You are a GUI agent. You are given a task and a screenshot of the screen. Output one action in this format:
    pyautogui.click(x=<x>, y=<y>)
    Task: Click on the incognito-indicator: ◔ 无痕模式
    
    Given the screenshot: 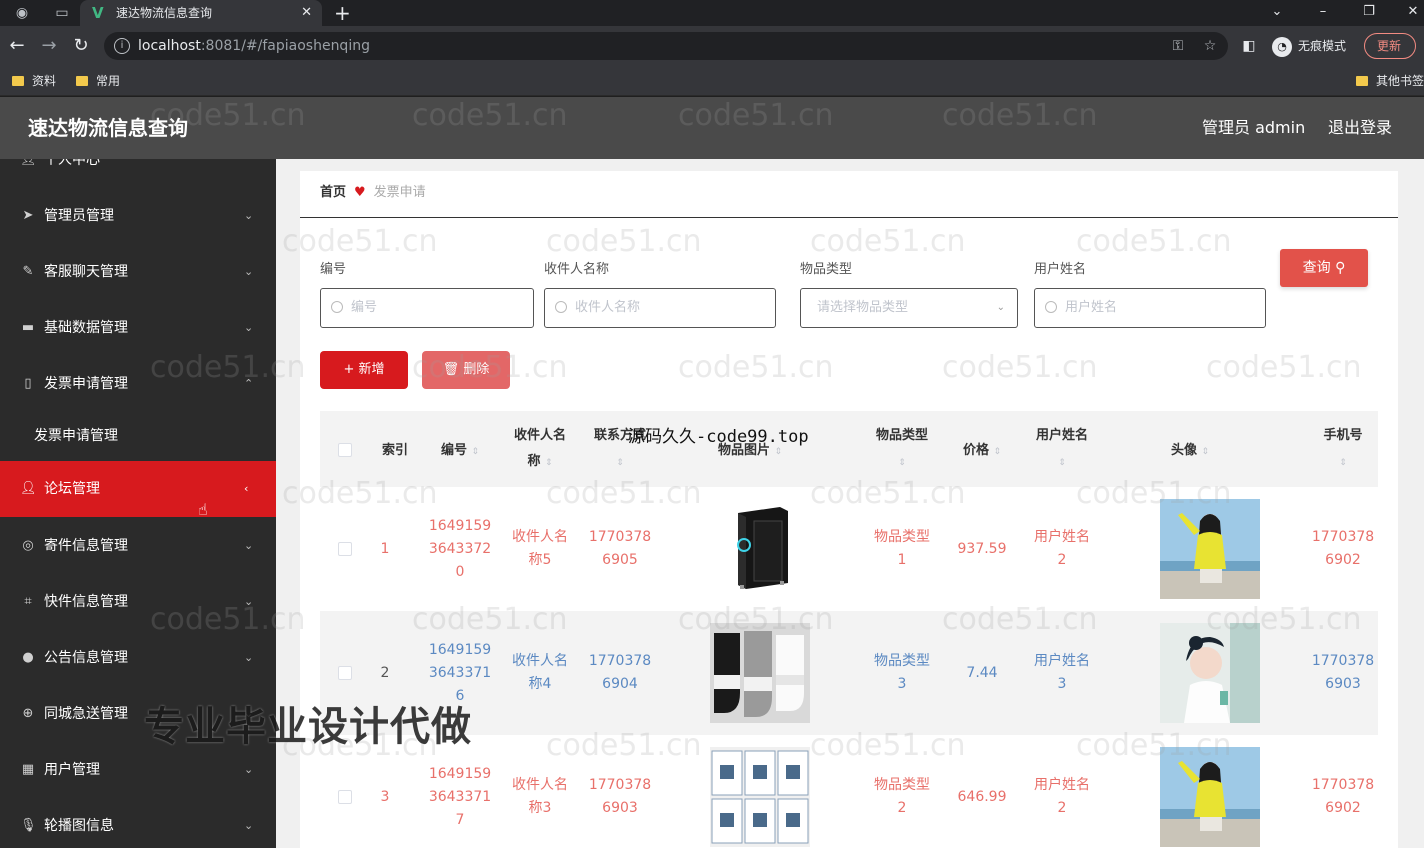 What is the action you would take?
    pyautogui.click(x=1309, y=46)
    